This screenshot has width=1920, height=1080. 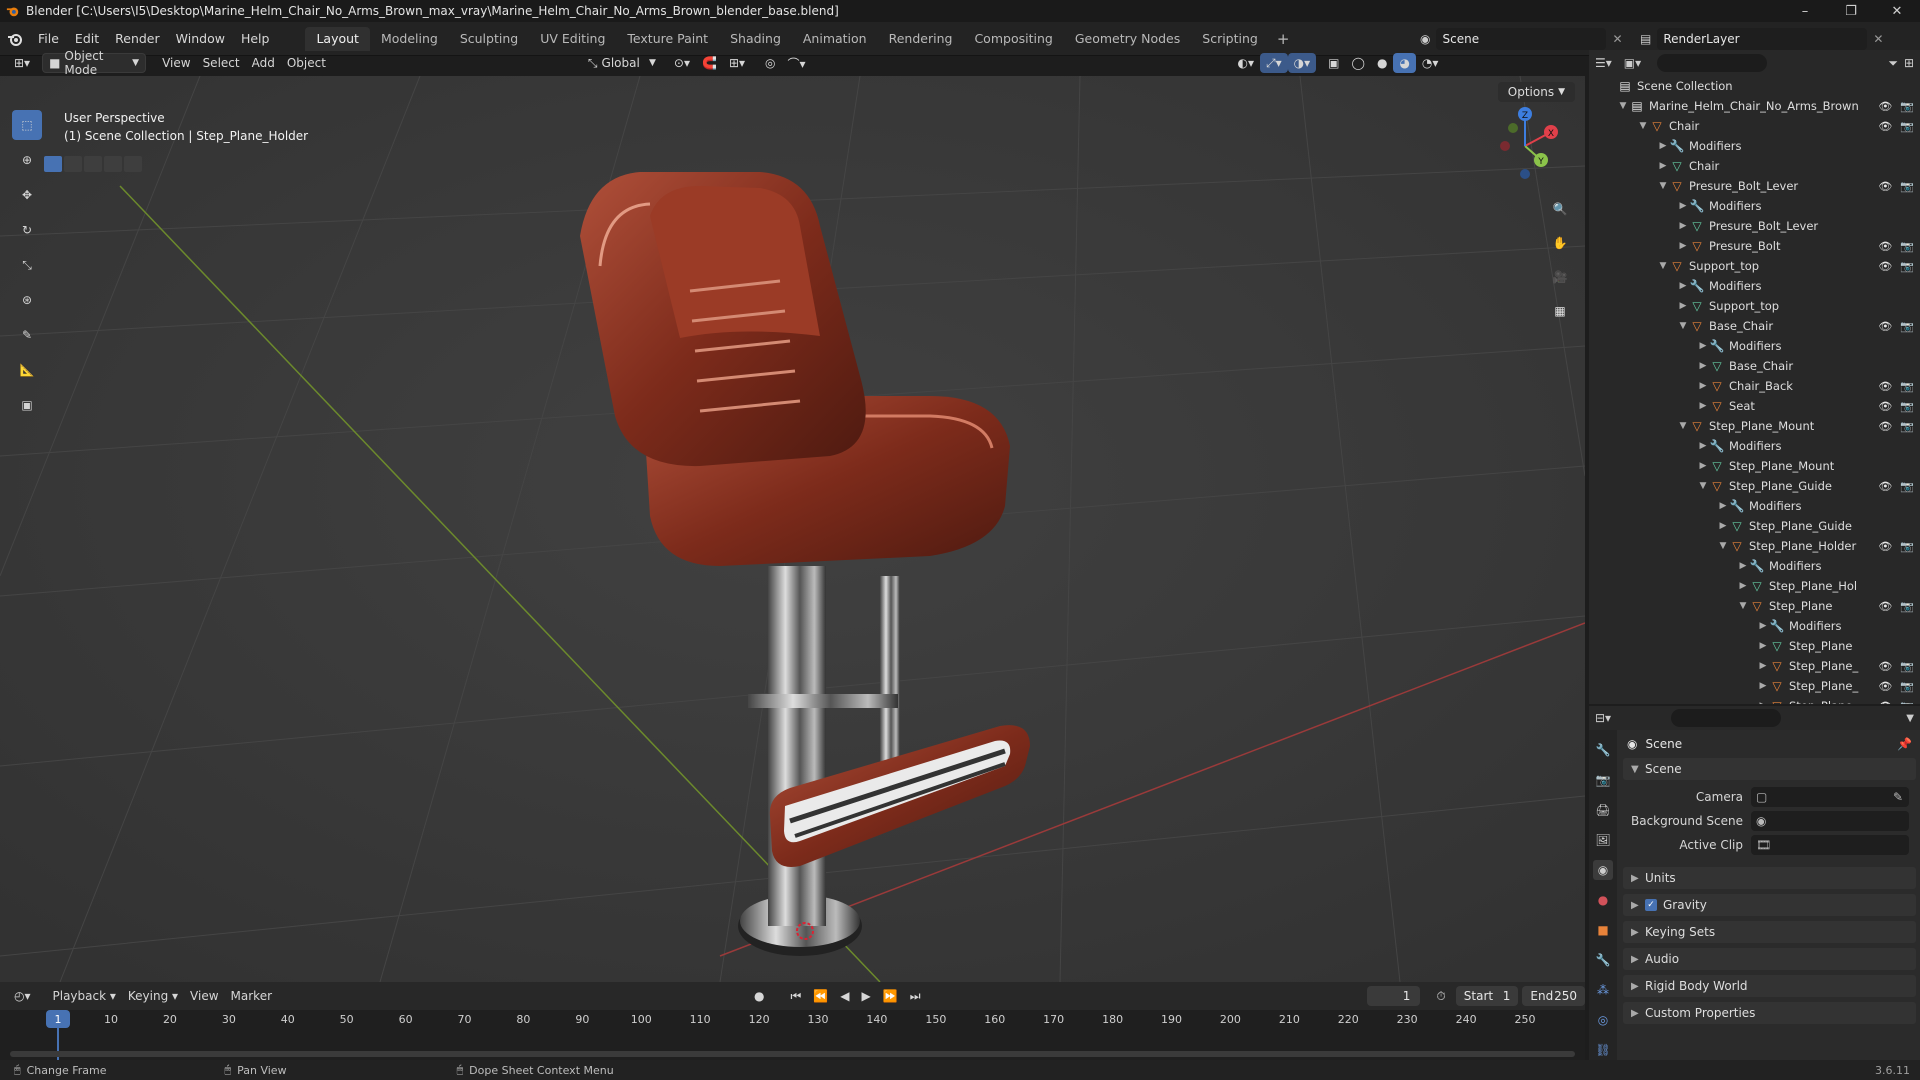 I want to click on pan-hand-icon: ✋, so click(x=1560, y=243).